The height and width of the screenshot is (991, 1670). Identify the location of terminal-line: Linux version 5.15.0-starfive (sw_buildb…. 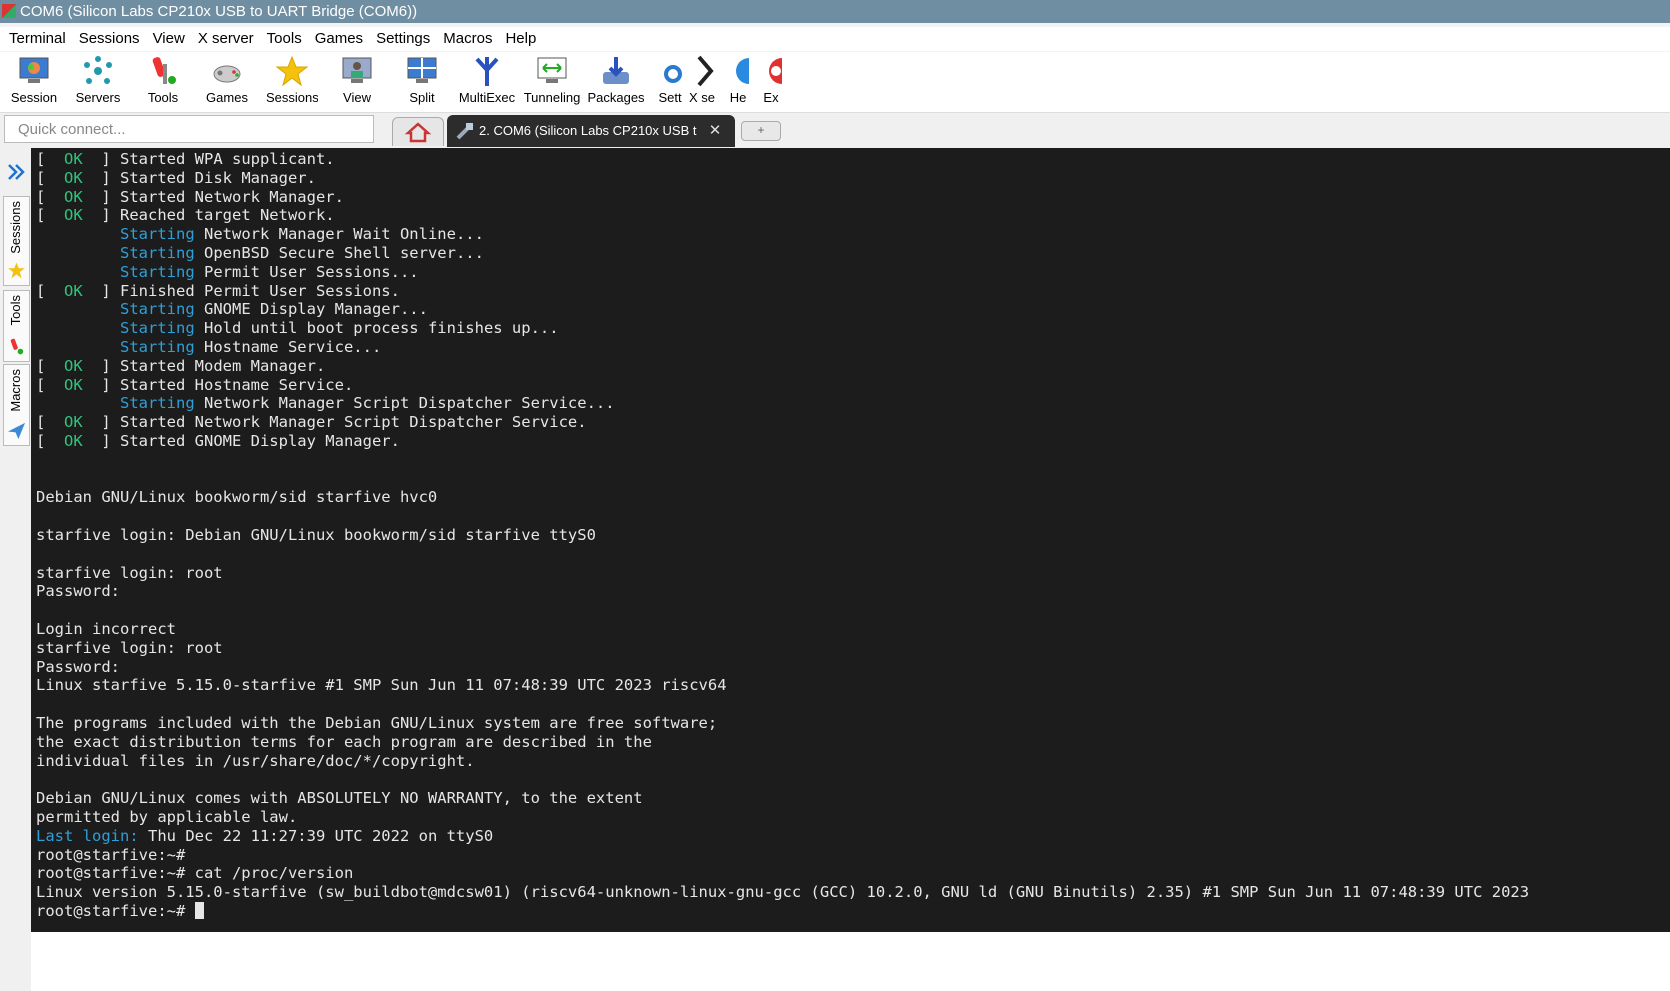
(783, 892).